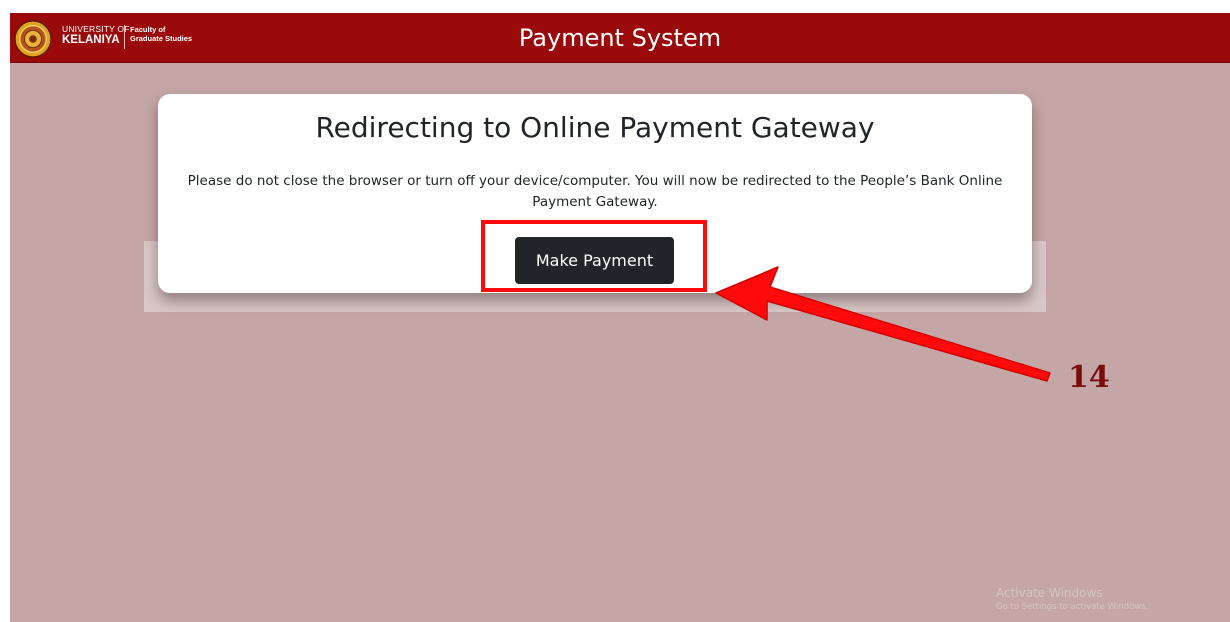  What do you see at coordinates (1089, 377) in the screenshot?
I see `step-number-label: 14` at bounding box center [1089, 377].